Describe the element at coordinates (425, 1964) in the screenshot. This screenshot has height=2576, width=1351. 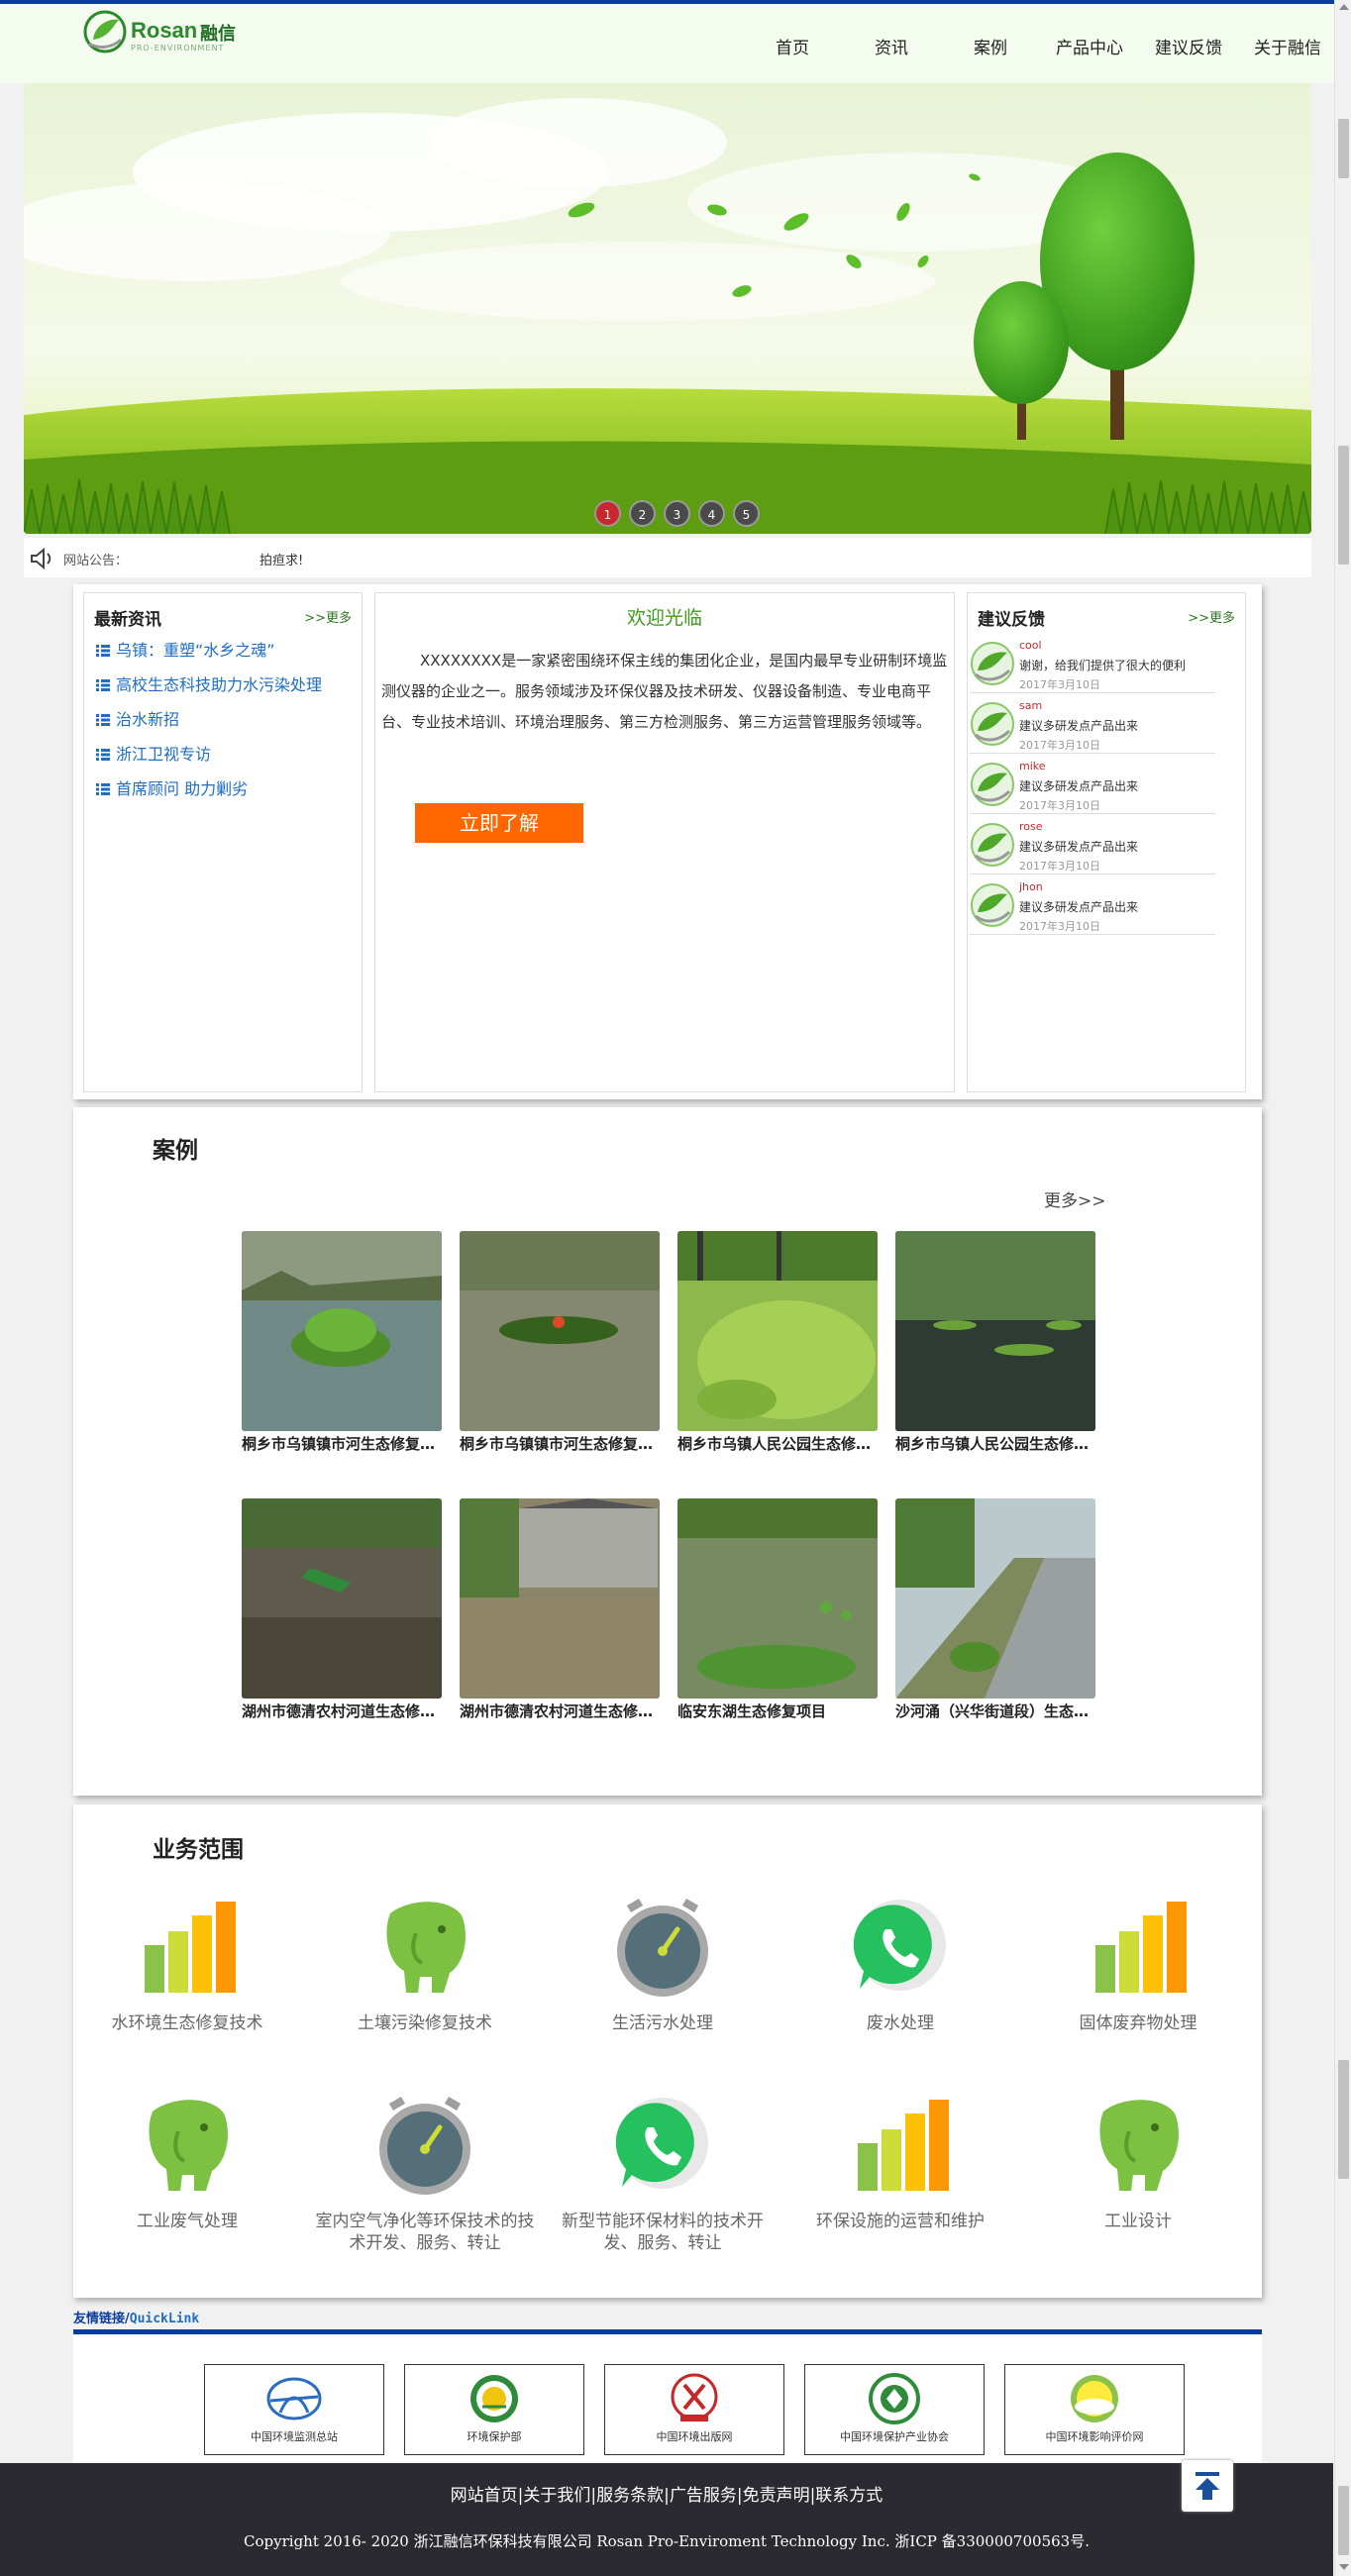
I see `service-item: 土壤污染修复技术` at that location.